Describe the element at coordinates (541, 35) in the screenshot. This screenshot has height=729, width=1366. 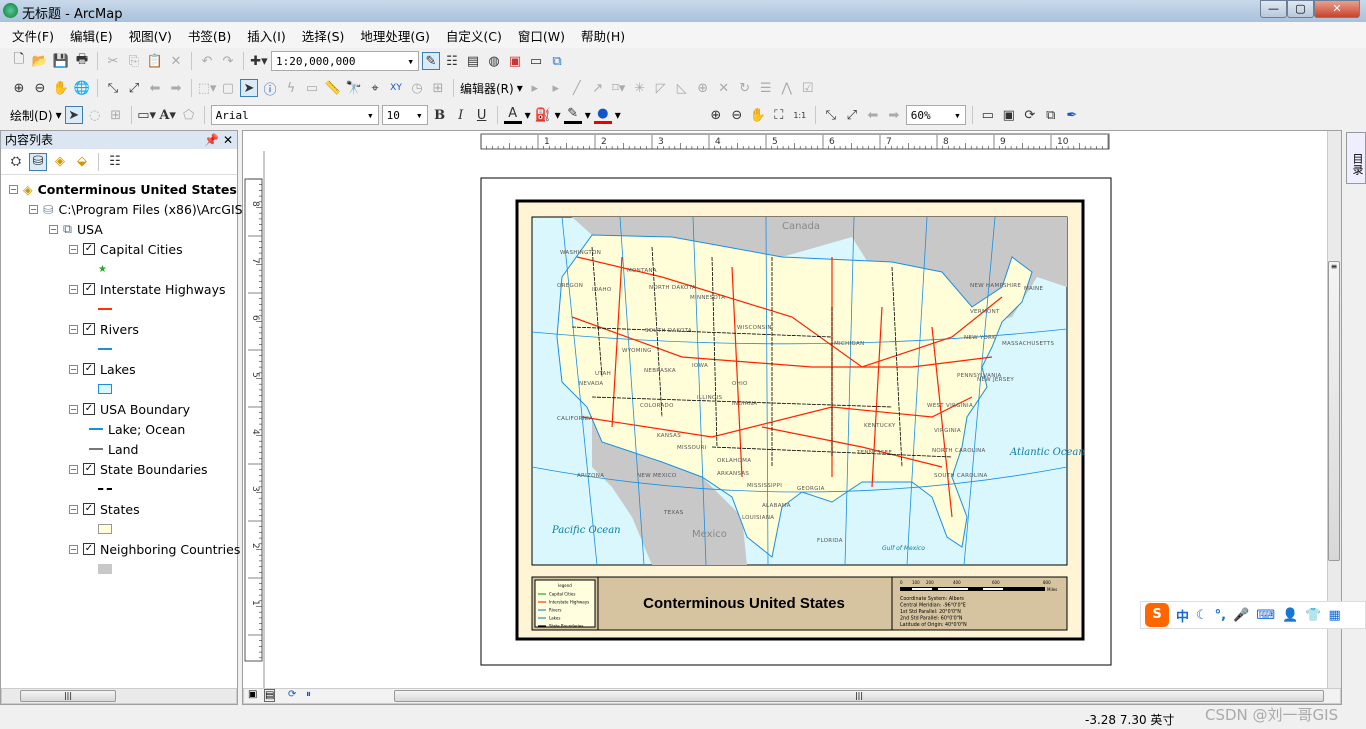
I see `menu-8: 窗口(W)` at that location.